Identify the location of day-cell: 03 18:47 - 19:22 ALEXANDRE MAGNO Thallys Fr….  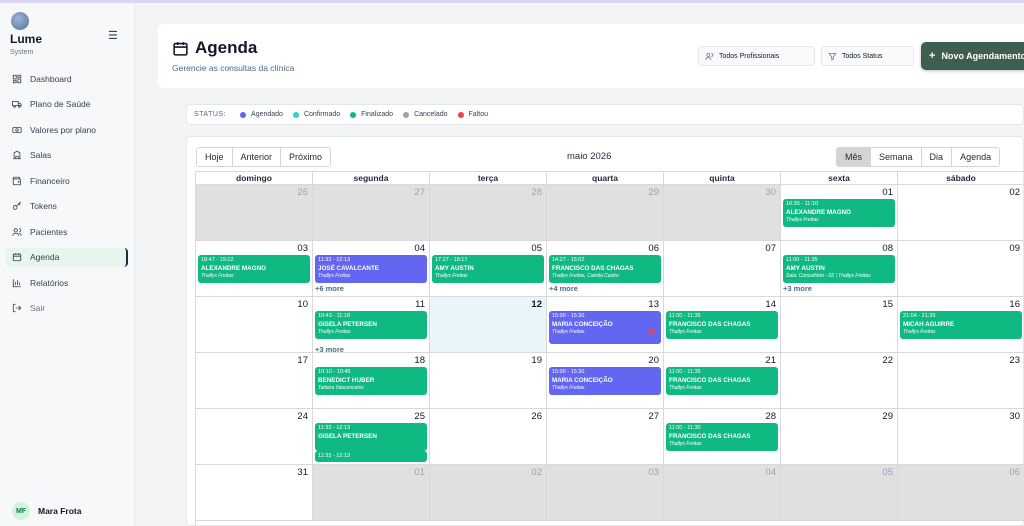
(254, 269).